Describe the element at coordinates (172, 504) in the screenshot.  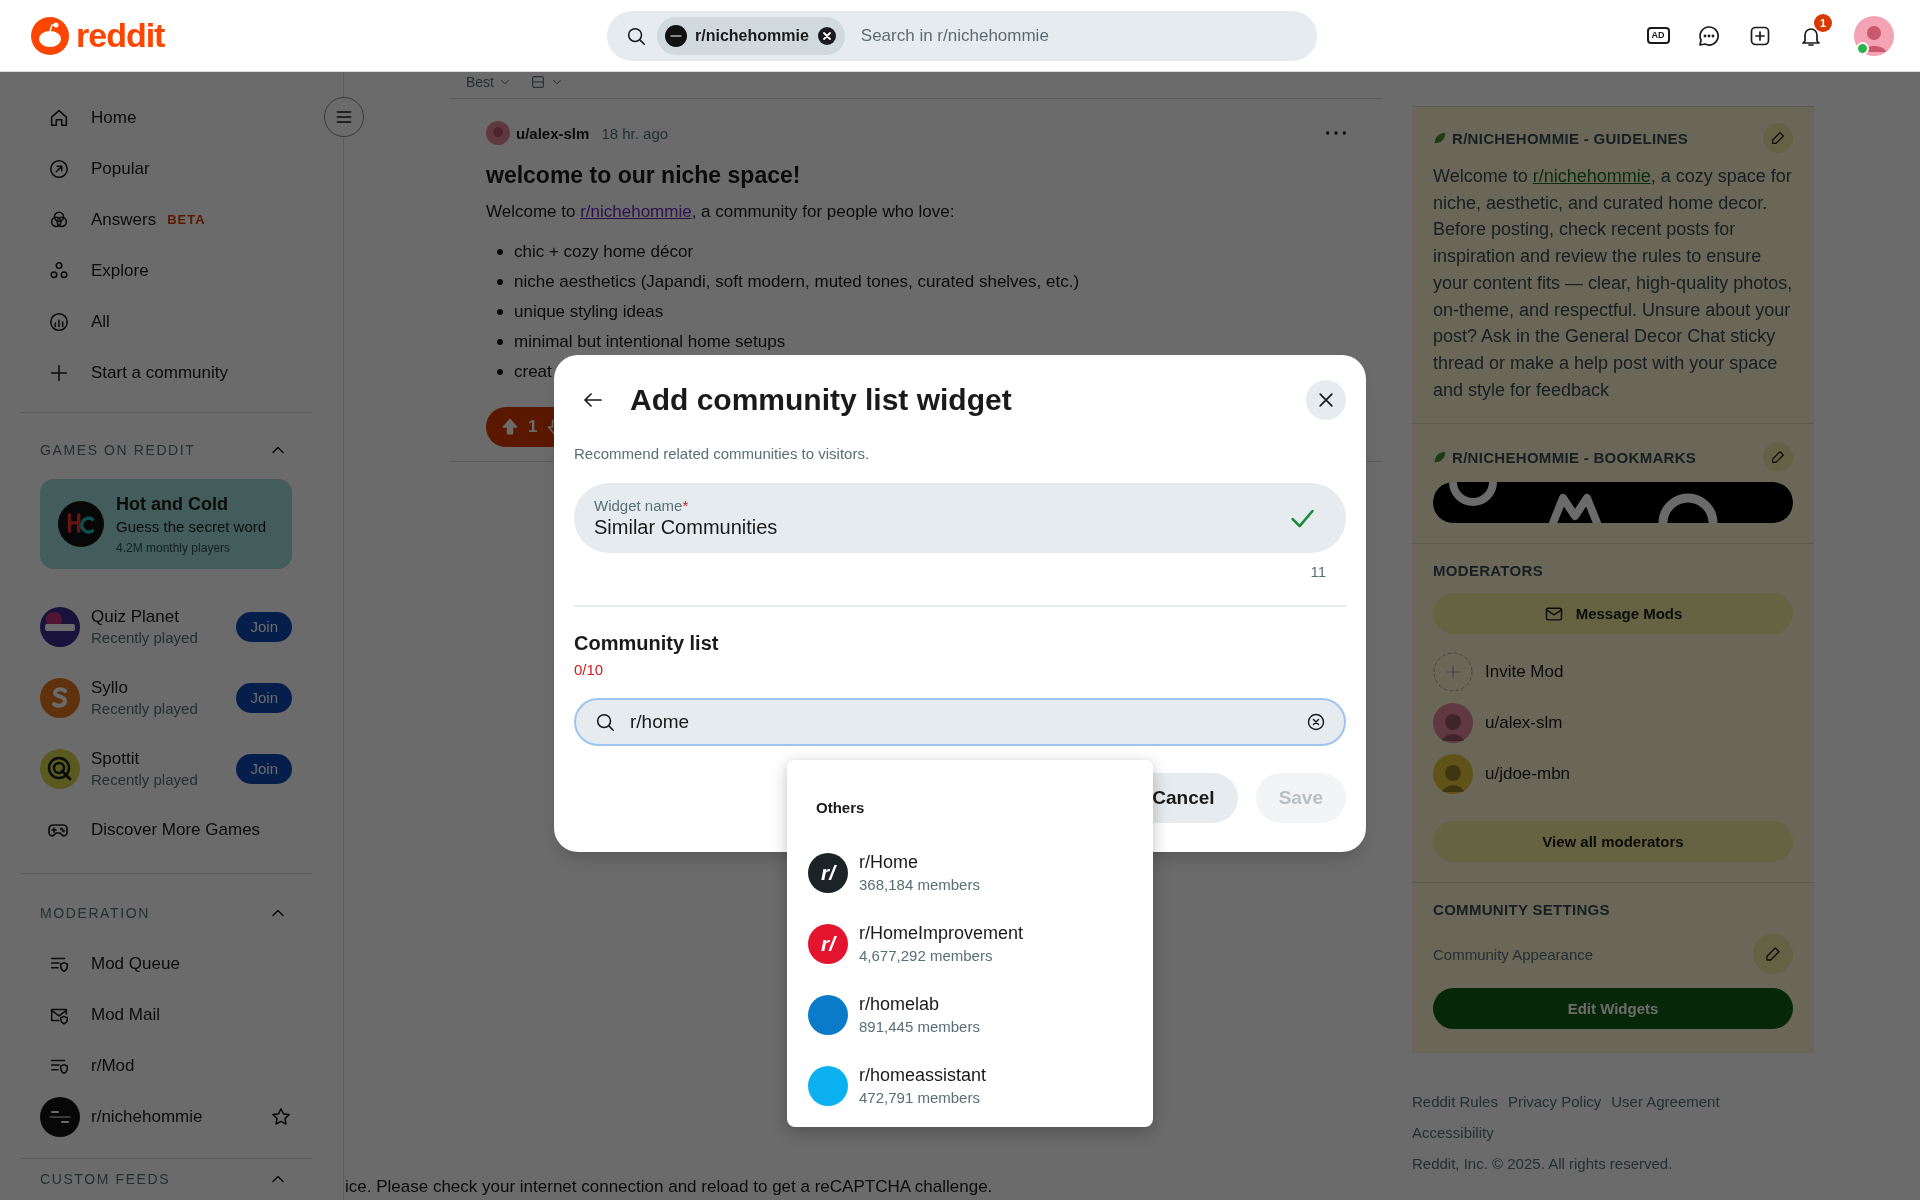
I see `game-title: Hot and Cold` at that location.